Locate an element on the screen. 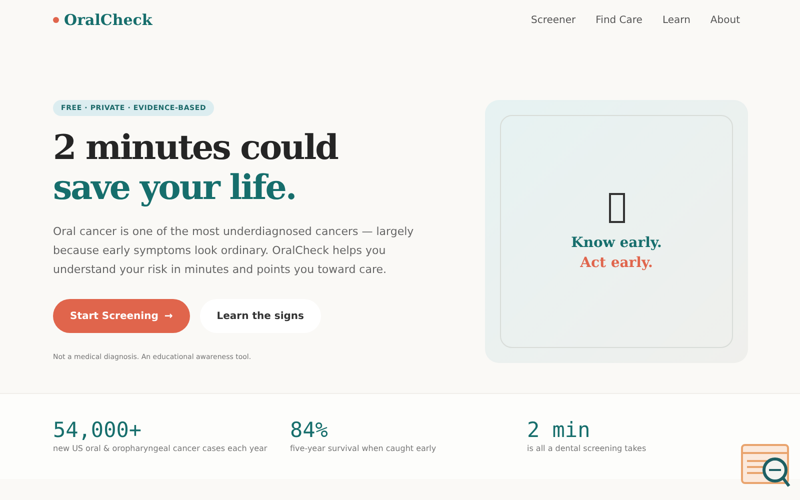  brand-logo: OralCheck is located at coordinates (108, 20).